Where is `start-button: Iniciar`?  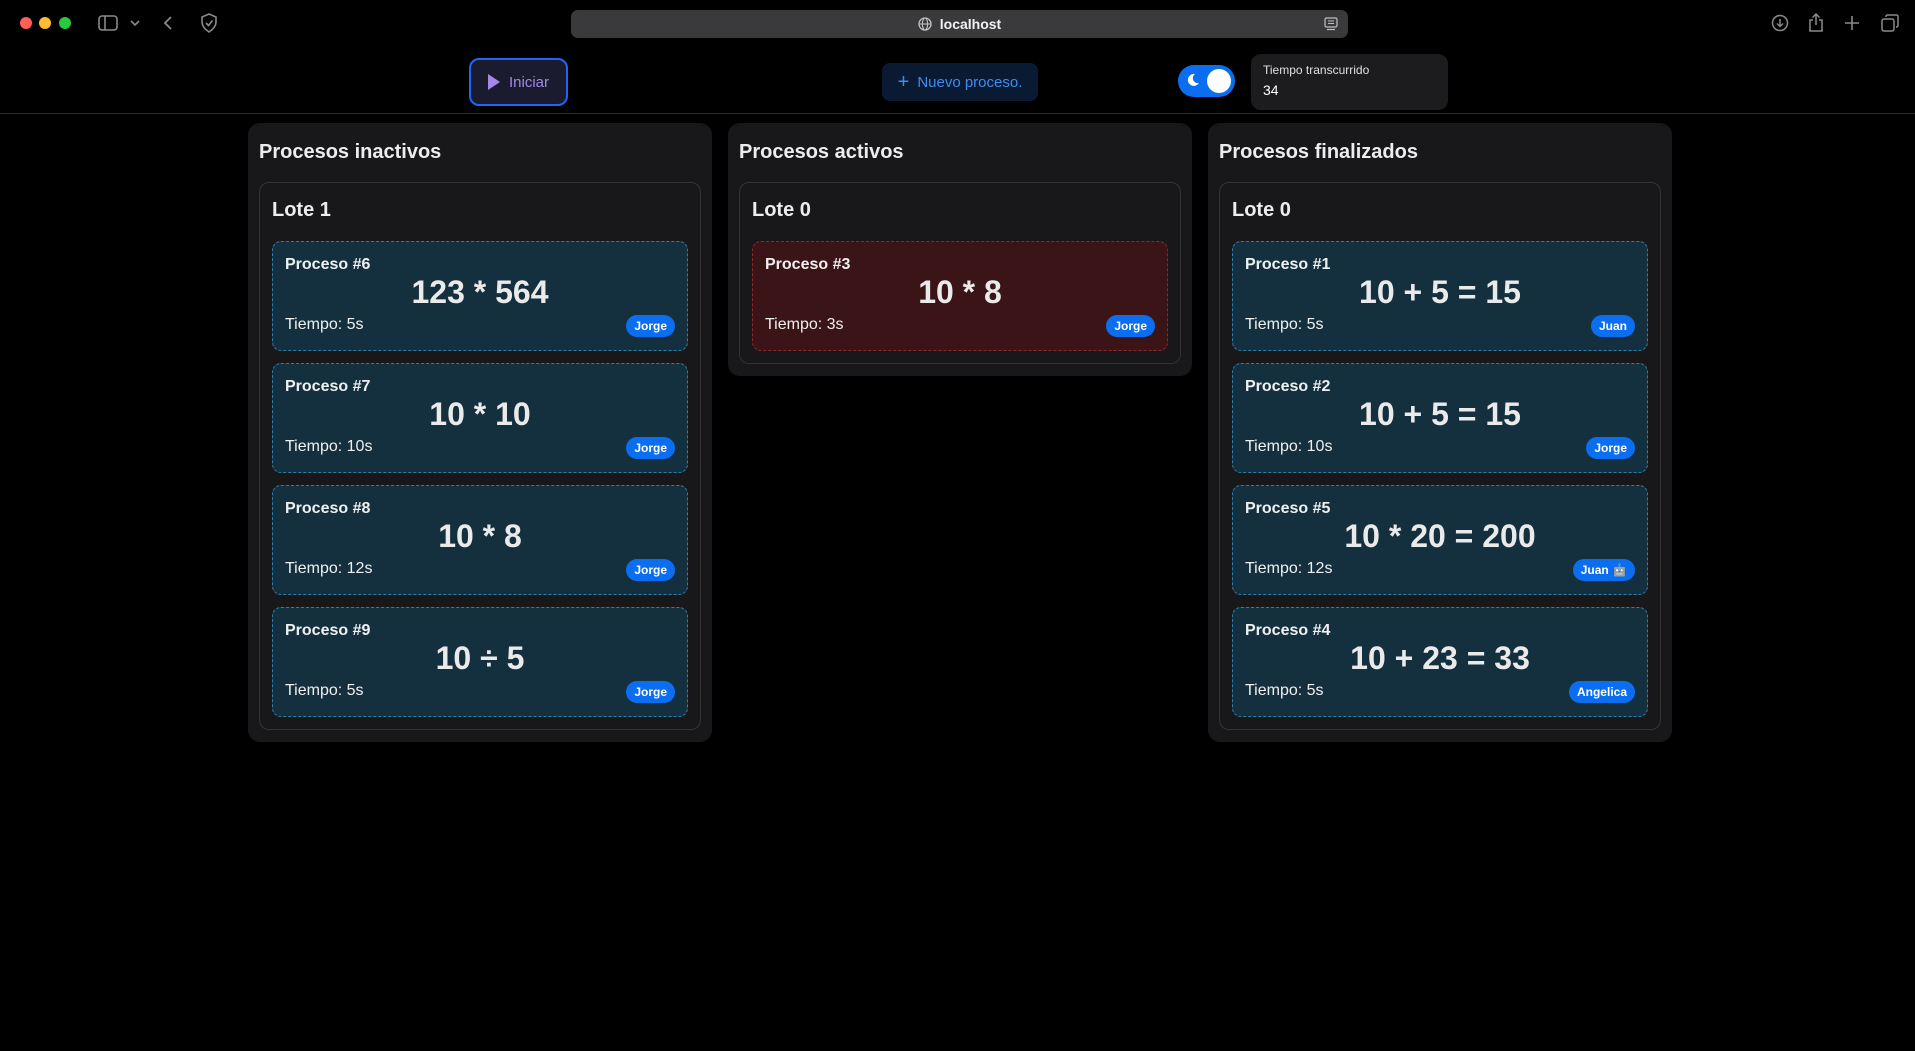
start-button: Iniciar is located at coordinates (518, 82).